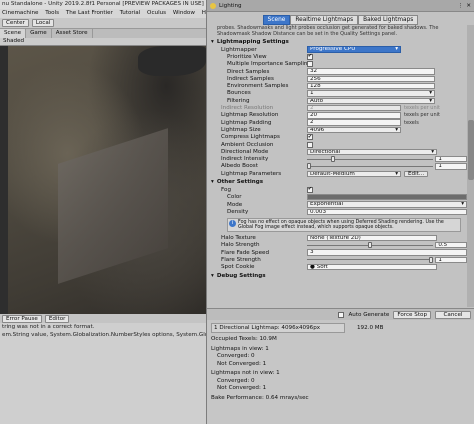 This screenshot has width=474, height=424. What do you see at coordinates (245, 252) in the screenshot?
I see `flare-fade-label: Flare Fade Speed` at bounding box center [245, 252].